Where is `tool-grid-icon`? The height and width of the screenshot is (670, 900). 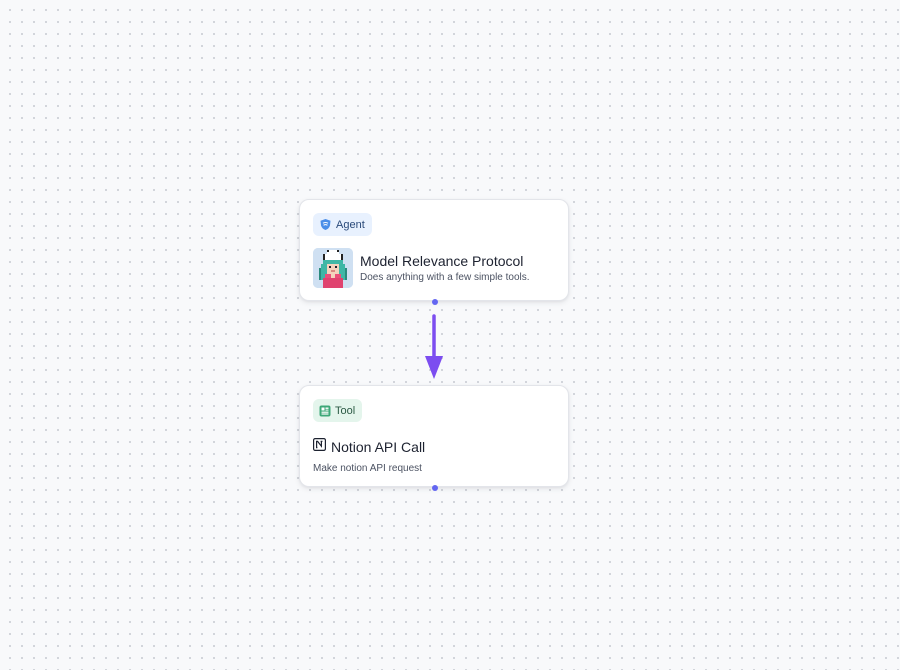
tool-grid-icon is located at coordinates (325, 411).